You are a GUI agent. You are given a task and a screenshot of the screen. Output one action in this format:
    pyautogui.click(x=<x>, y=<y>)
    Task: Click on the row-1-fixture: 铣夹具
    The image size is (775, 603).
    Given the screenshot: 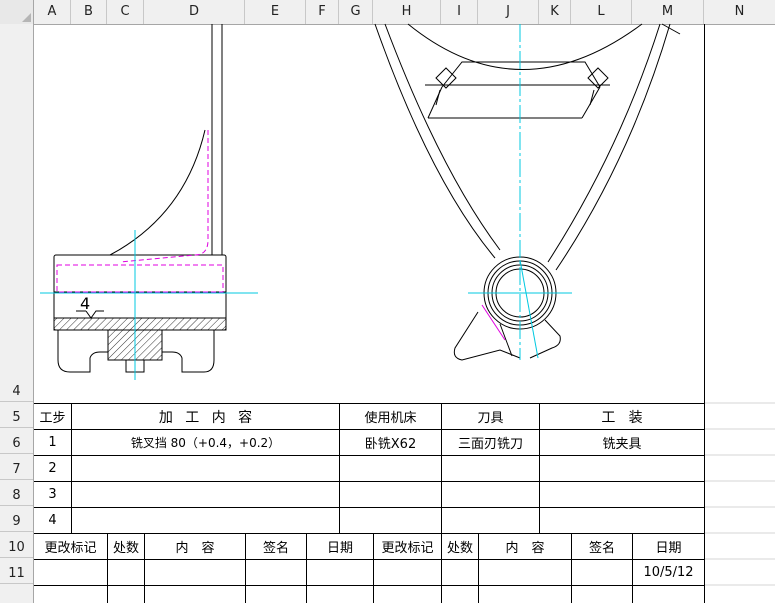 What is the action you would take?
    pyautogui.click(x=622, y=442)
    